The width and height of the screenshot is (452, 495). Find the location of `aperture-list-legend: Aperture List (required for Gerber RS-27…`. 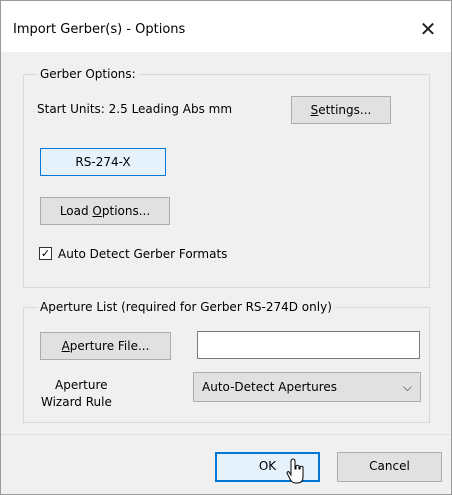

aperture-list-legend: Aperture List (required for Gerber RS-27… is located at coordinates (186, 307).